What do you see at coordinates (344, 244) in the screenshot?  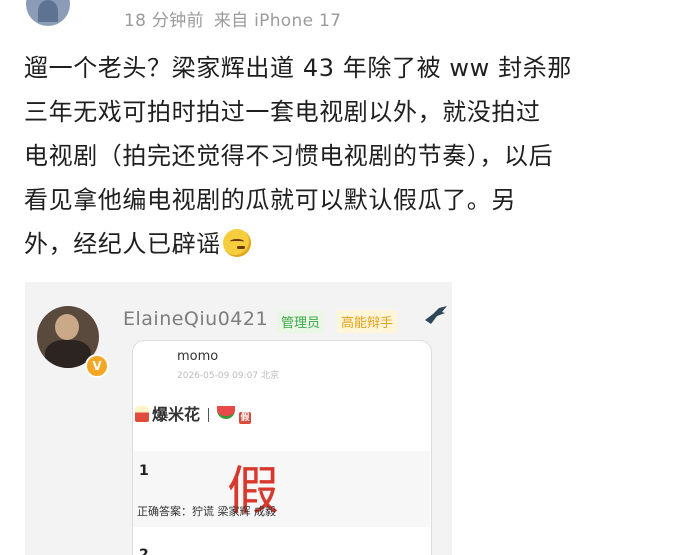 I see `post-line-last: 外，经纪人已辟谣` at bounding box center [344, 244].